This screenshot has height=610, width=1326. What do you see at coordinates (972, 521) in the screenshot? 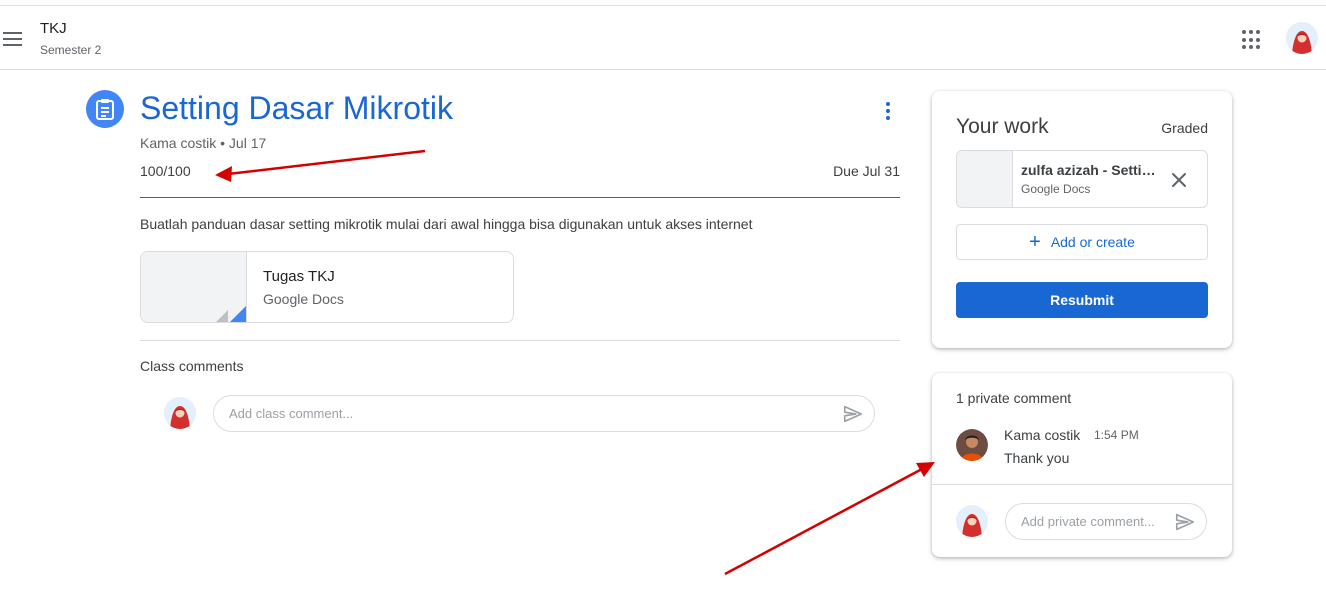
I see `user-avatar-private` at bounding box center [972, 521].